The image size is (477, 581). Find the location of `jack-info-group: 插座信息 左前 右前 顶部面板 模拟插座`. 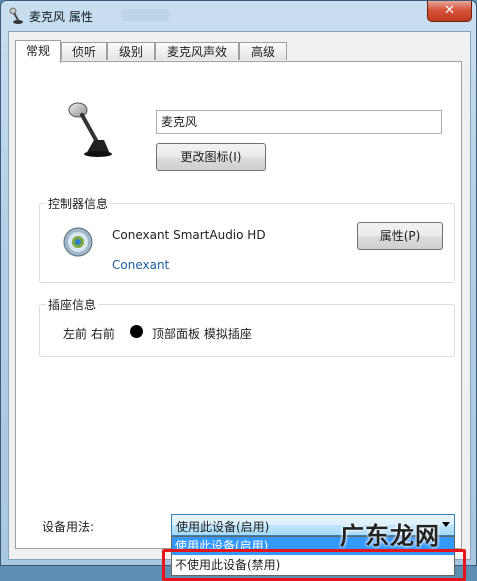

jack-info-group: 插座信息 左前 右前 顶部面板 模拟插座 is located at coordinates (247, 326).